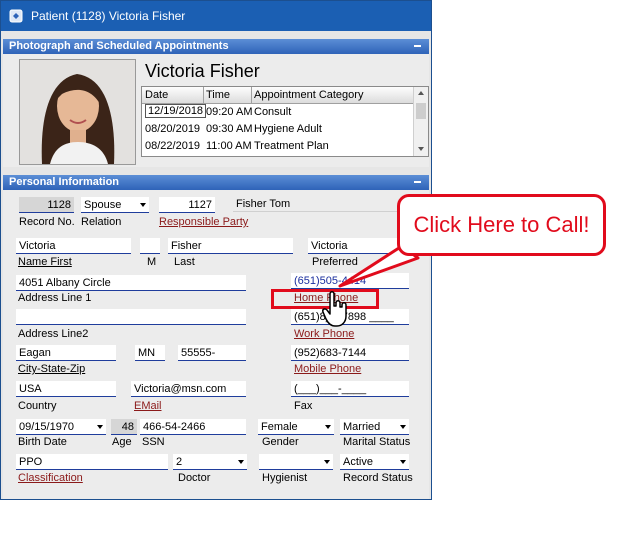 Image resolution: width=618 pixels, height=535 pixels. What do you see at coordinates (334, 309) in the screenshot?
I see `hand-cursor-icon` at bounding box center [334, 309].